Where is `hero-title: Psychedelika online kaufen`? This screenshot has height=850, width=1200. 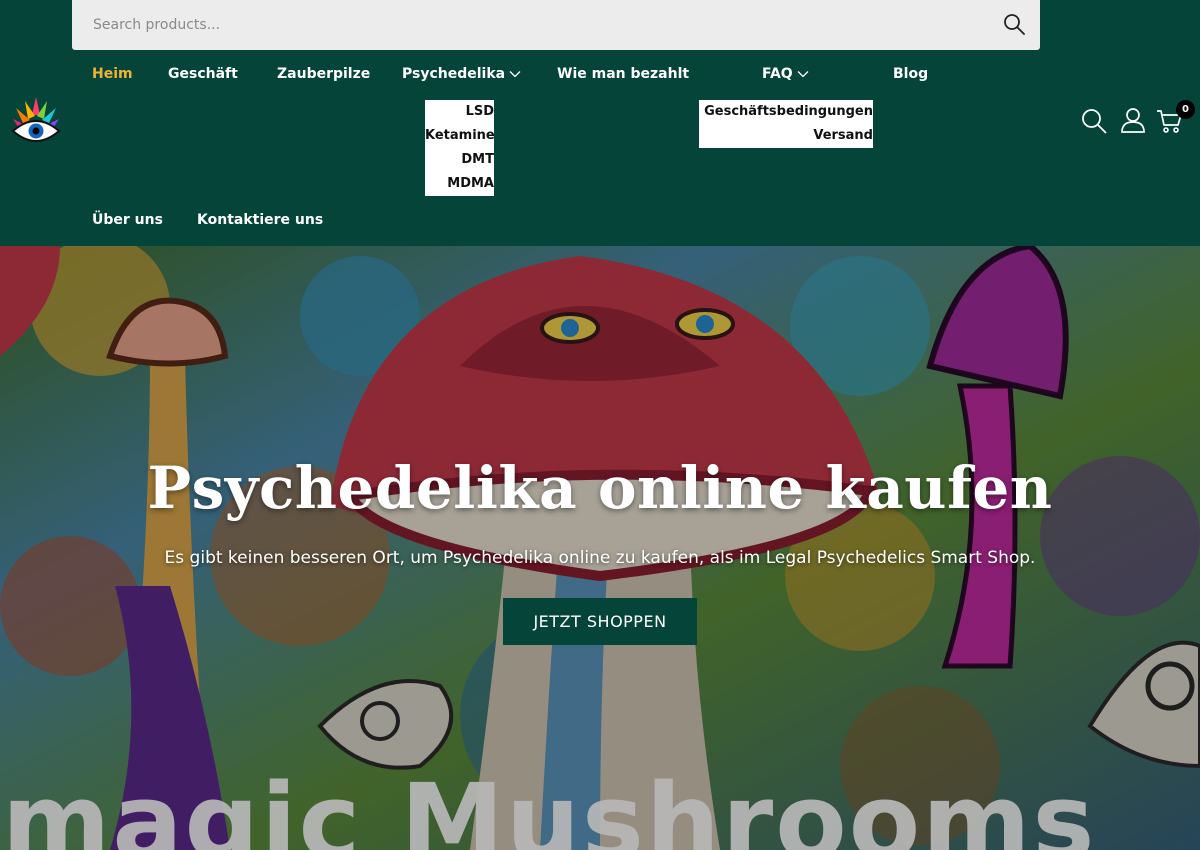
hero-title: Psychedelika online kaufen is located at coordinates (600, 488).